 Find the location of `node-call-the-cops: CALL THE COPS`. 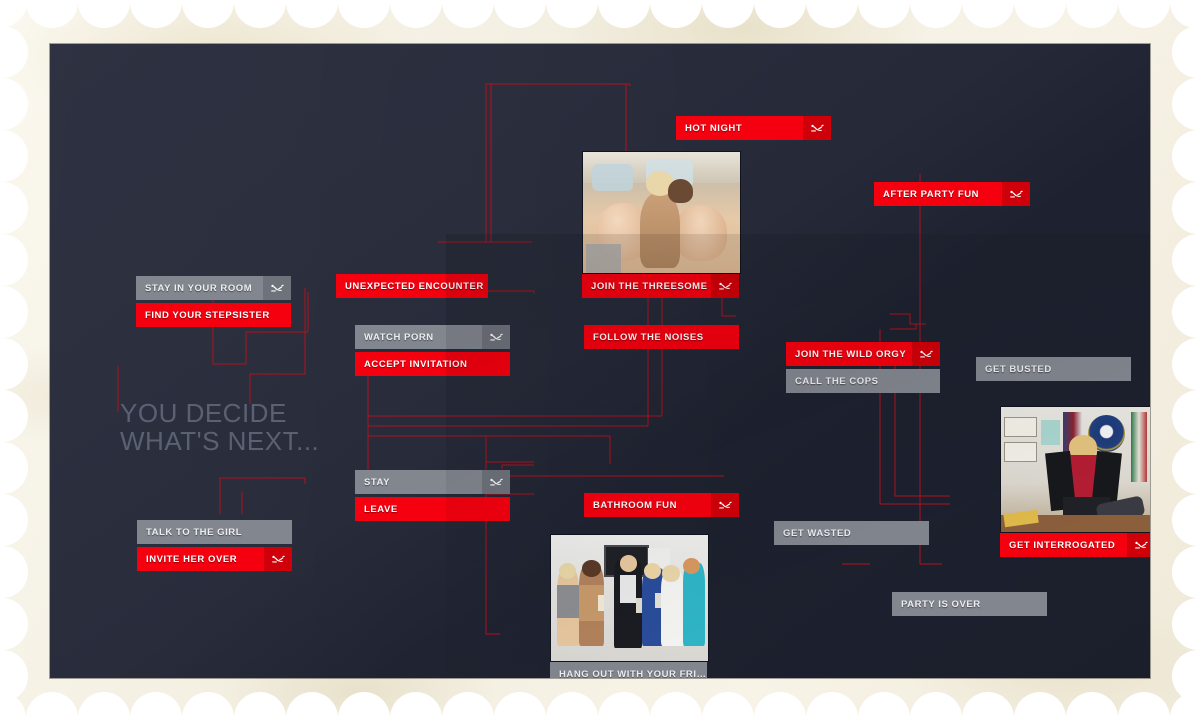

node-call-the-cops: CALL THE COPS is located at coordinates (863, 381).